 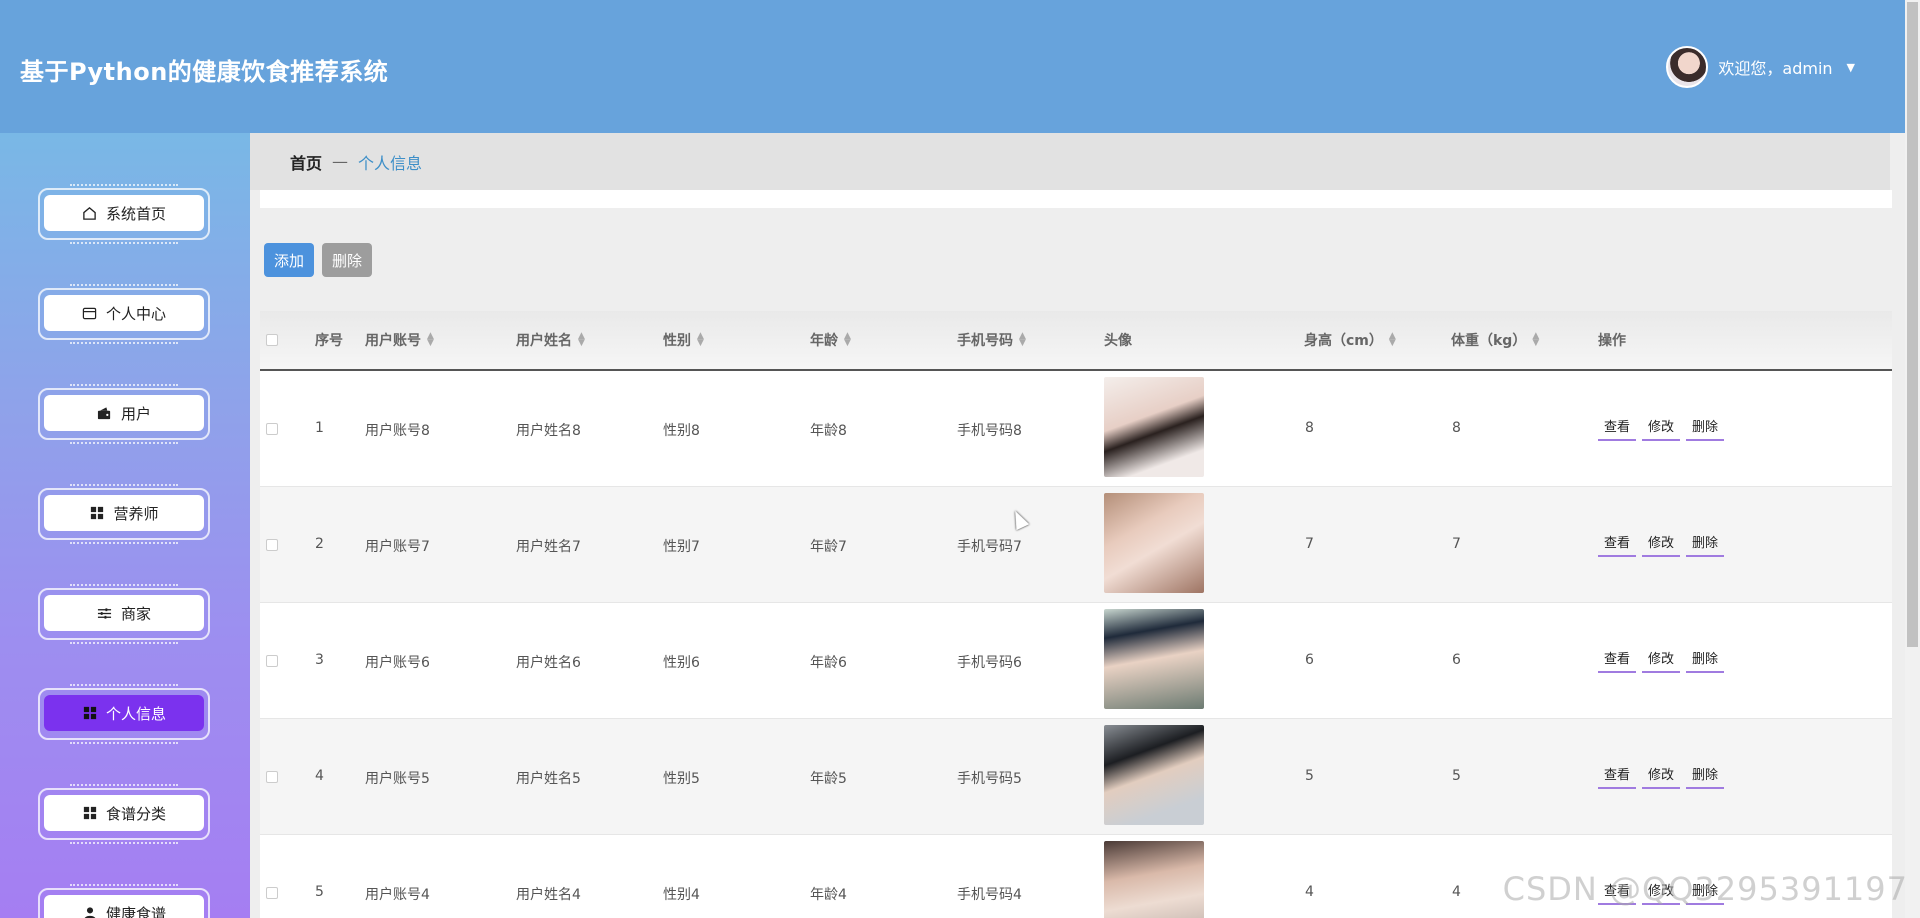 I want to click on user-icon, so click(x=90, y=911).